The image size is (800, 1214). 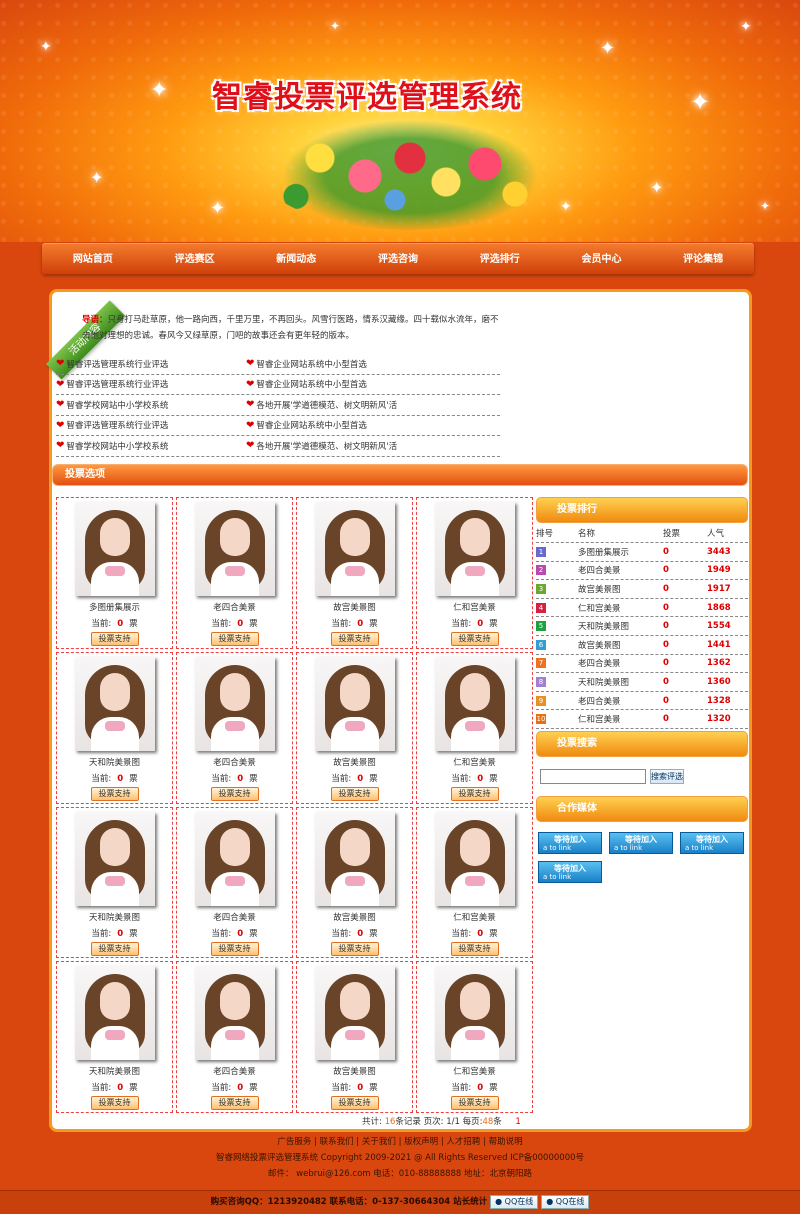 What do you see at coordinates (93, 259) in the screenshot?
I see `nav-item-1: 网站首页` at bounding box center [93, 259].